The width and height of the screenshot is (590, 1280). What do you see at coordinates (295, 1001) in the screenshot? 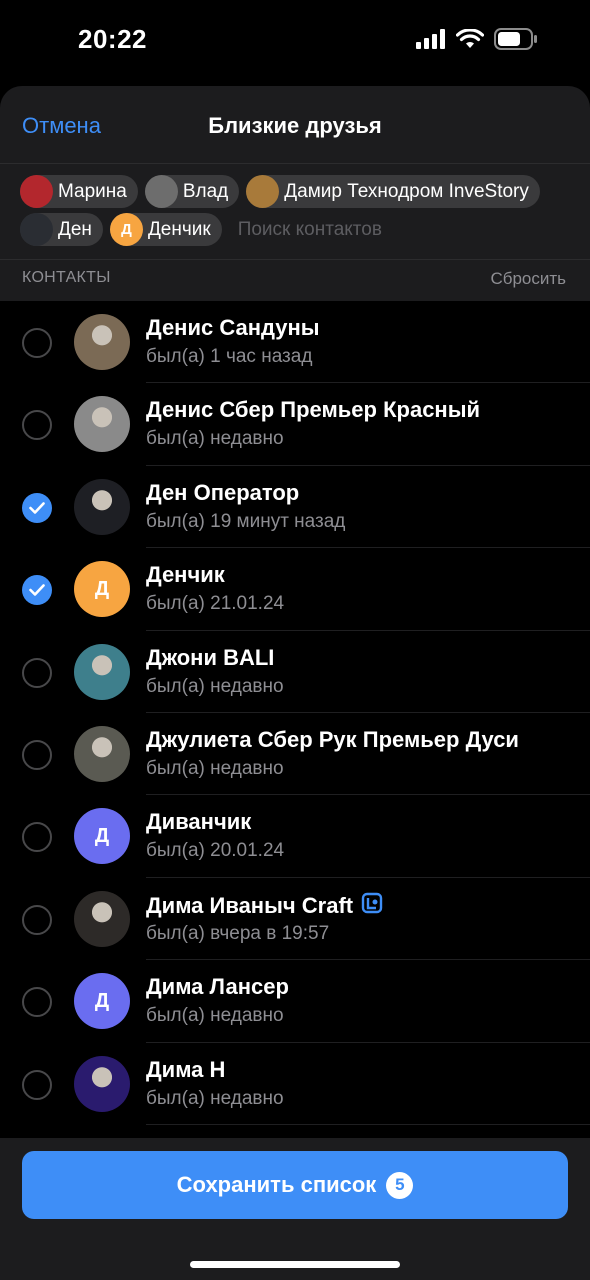
I see `contact-row: Д Дима Лансер был(а) недавно` at bounding box center [295, 1001].